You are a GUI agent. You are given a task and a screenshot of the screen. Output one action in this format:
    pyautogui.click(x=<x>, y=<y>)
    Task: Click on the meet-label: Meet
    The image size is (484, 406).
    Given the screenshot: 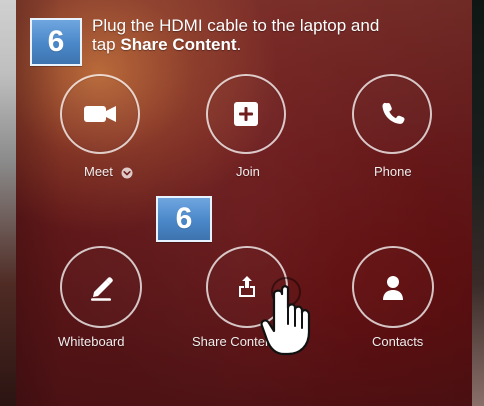 What is the action you would take?
    pyautogui.click(x=108, y=171)
    